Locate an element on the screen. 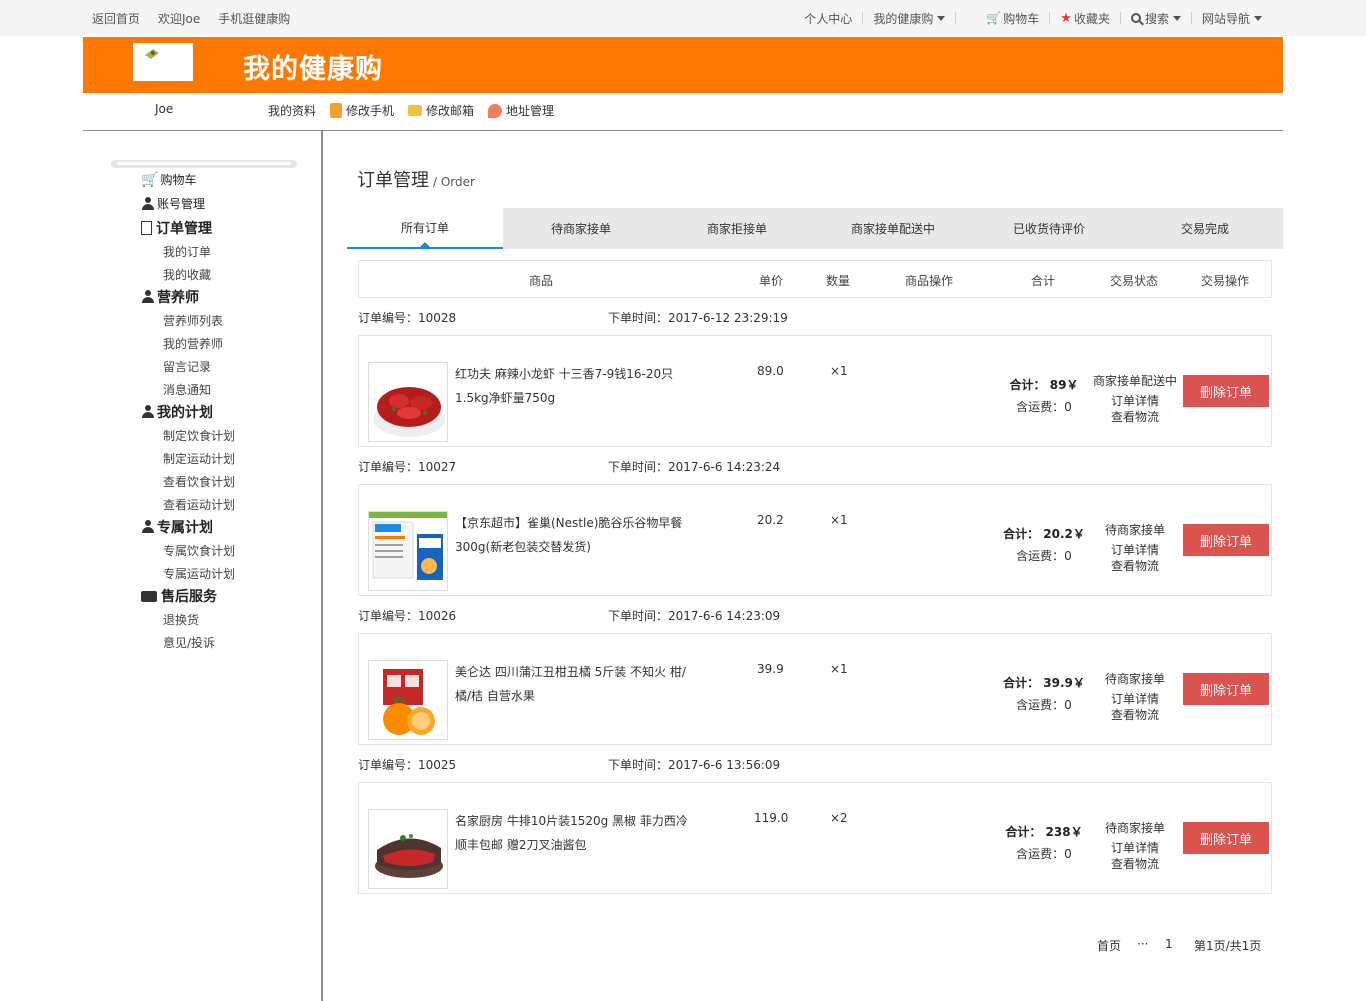 The image size is (1366, 1001). location-icon is located at coordinates (495, 110).